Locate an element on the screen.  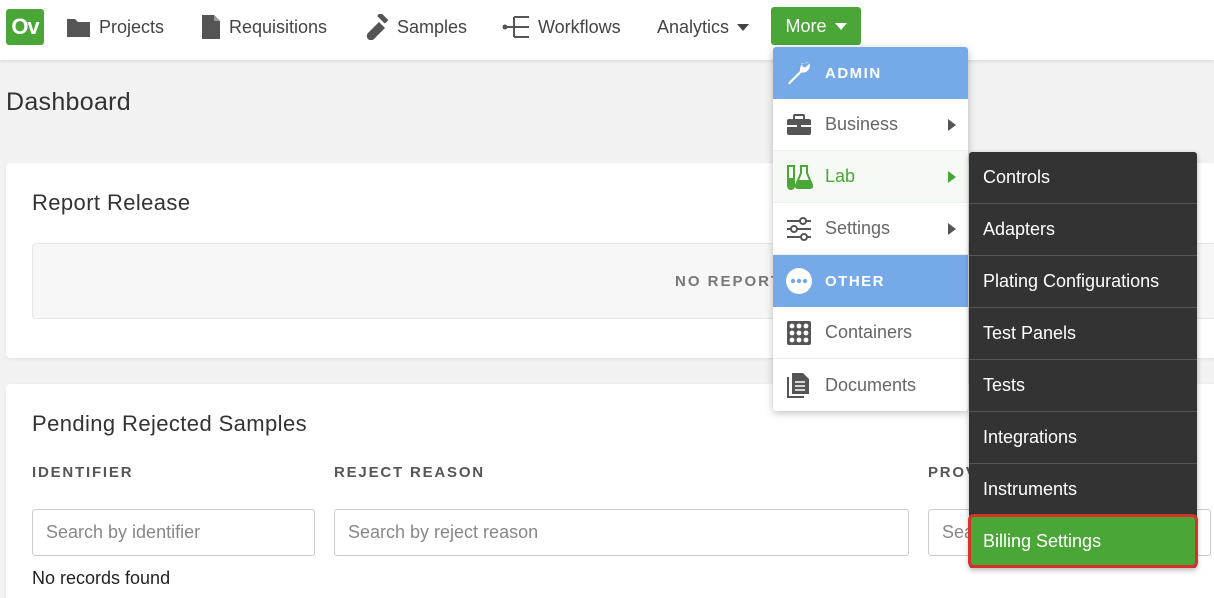
nav-requisitions: Requisitions is located at coordinates (264, 27).